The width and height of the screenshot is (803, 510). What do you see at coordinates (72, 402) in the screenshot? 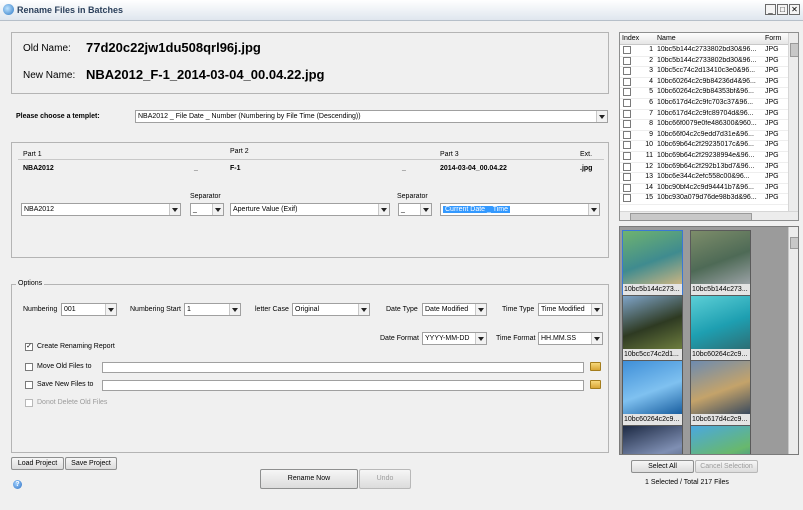
I see `donot-delete-label: Donot Delete Old Files` at bounding box center [72, 402].